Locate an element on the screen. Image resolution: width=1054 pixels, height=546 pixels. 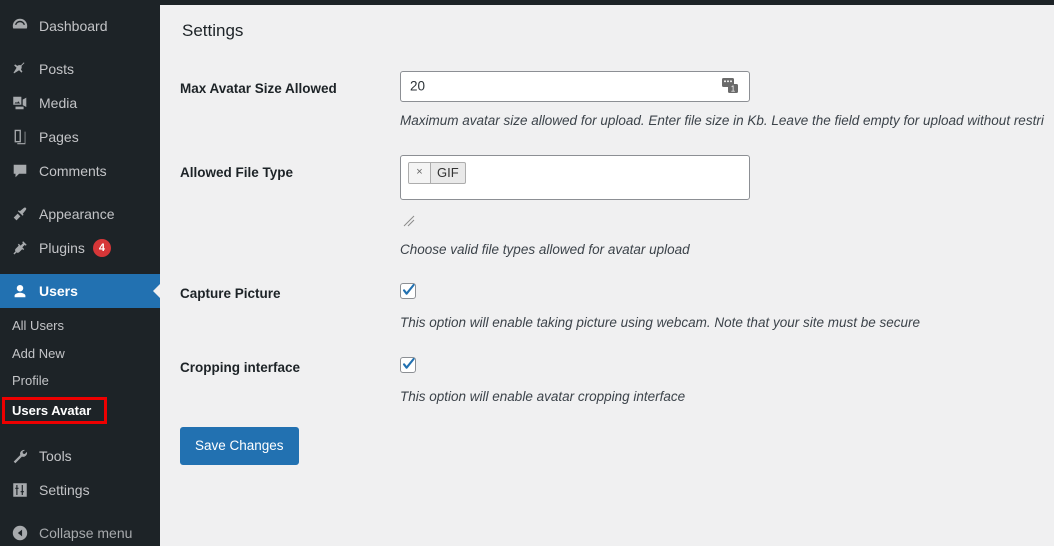
pin-icon is located at coordinates (20, 69).